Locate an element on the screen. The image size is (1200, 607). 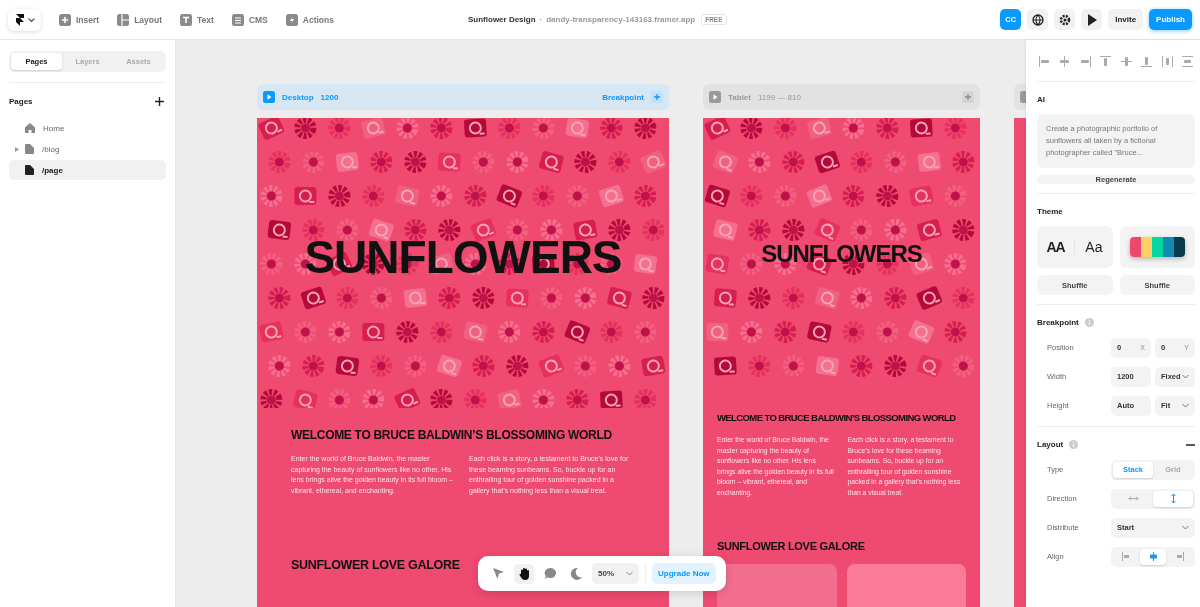
toolbar-item: Actions is located at coordinates (309, 19).